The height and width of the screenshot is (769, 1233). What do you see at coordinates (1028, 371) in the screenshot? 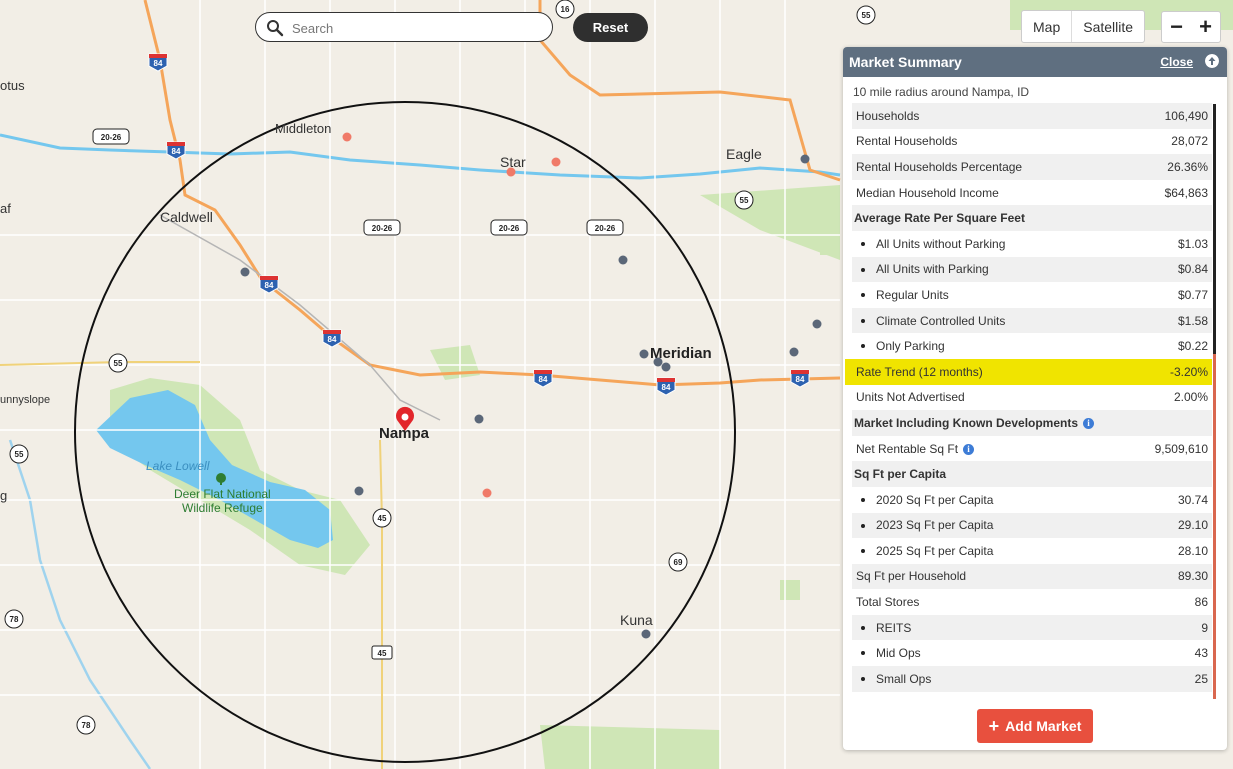
I see `rate-trend-row: Rate Trend (12 months) -3.20%` at bounding box center [1028, 371].